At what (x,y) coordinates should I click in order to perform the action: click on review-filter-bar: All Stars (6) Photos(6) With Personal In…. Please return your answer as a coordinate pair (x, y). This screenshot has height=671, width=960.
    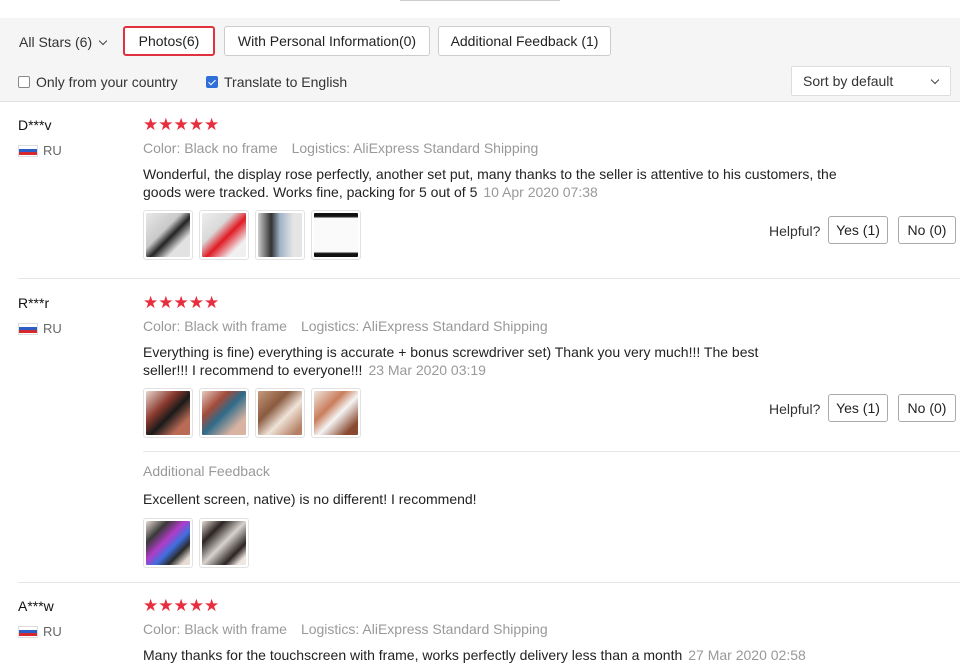
    Looking at the image, I should click on (480, 60).